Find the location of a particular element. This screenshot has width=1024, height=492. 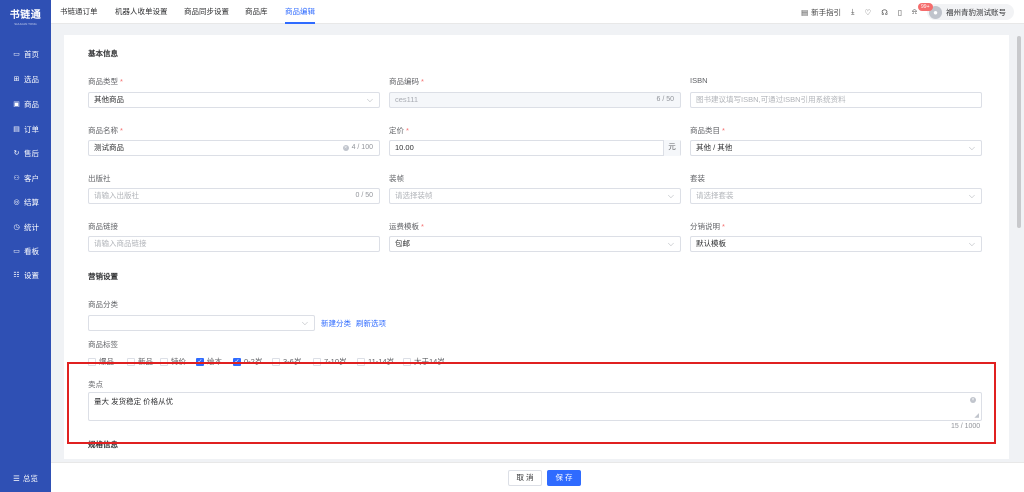

section-title-spec: 规格信息 is located at coordinates (103, 444).